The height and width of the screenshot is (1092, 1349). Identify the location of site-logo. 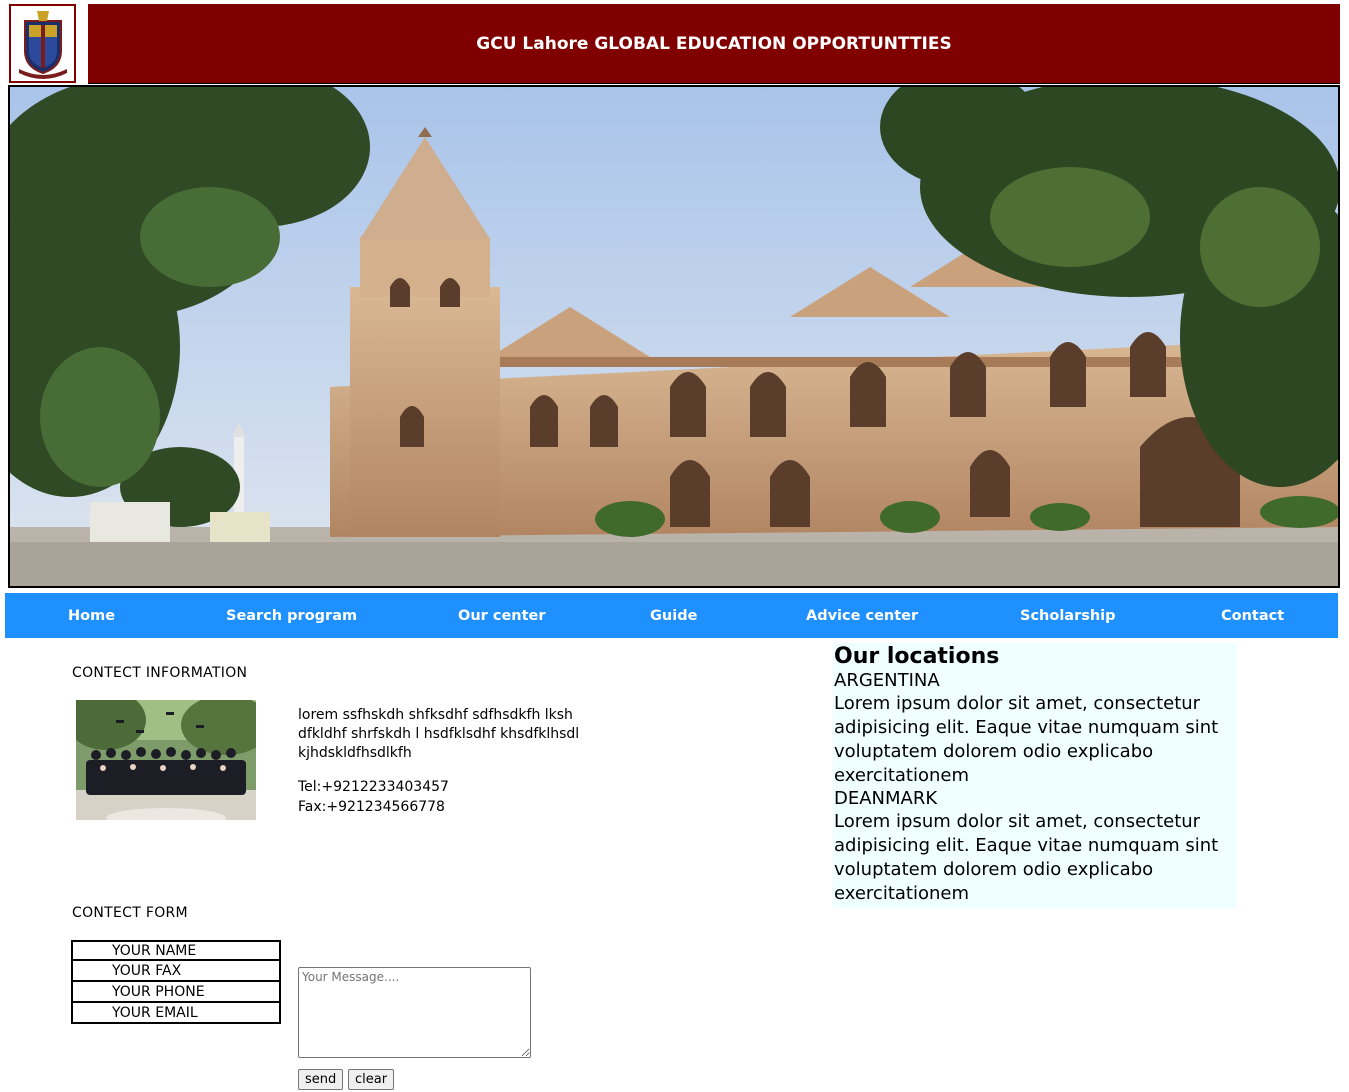
(42, 43).